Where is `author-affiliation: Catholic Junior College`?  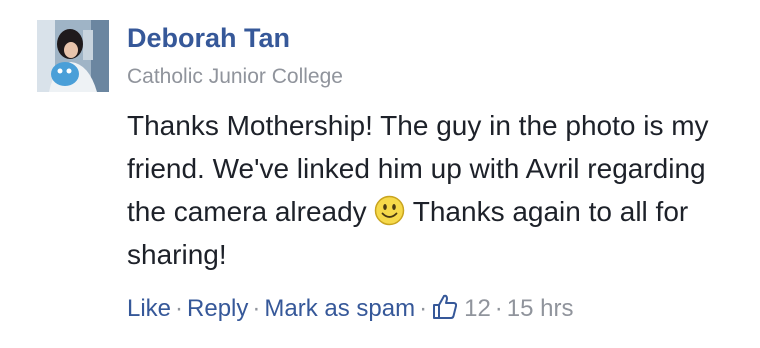 author-affiliation: Catholic Junior College is located at coordinates (235, 76).